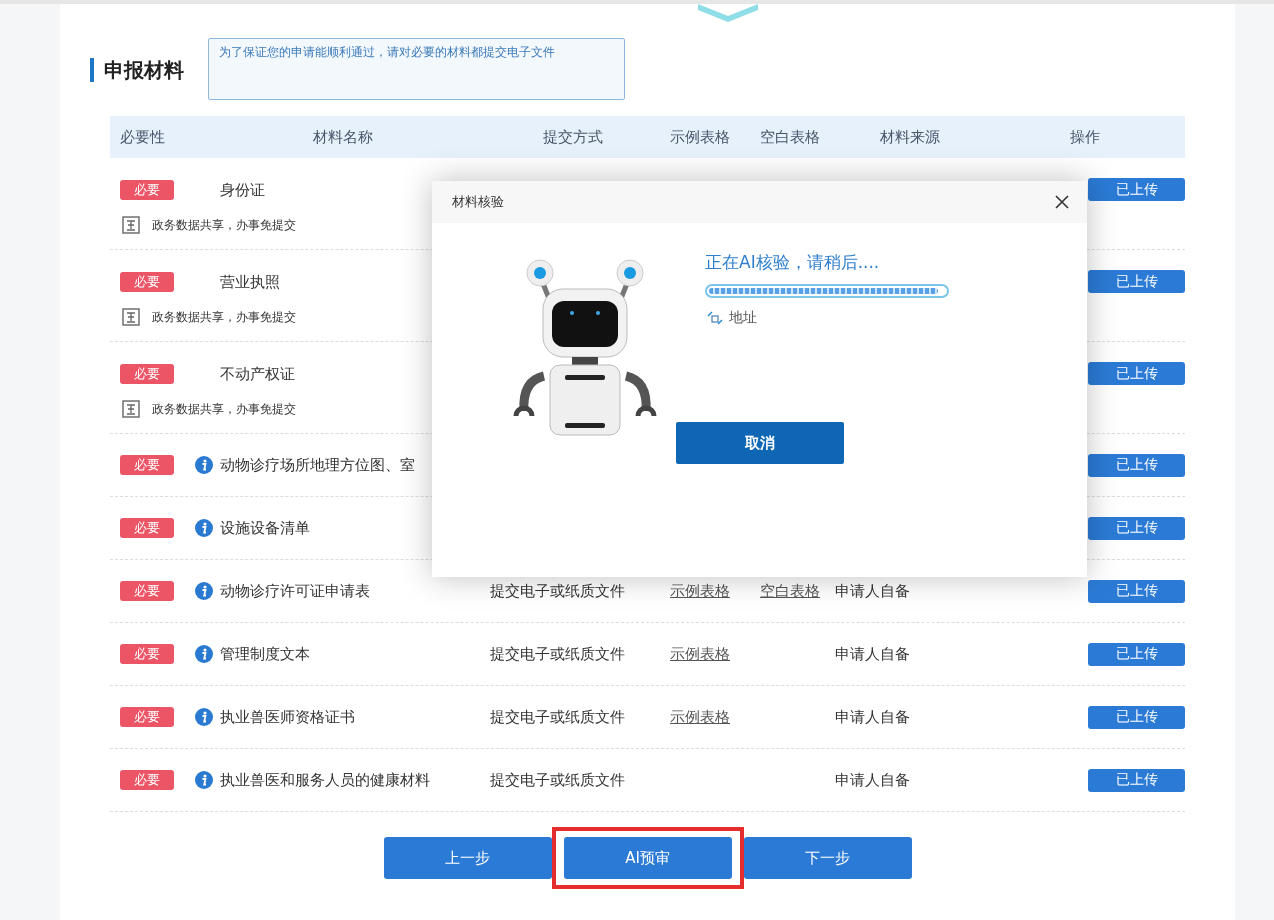 Image resolution: width=1274 pixels, height=920 pixels. Describe the element at coordinates (572, 137) in the screenshot. I see `column-header: 提交方式` at that location.